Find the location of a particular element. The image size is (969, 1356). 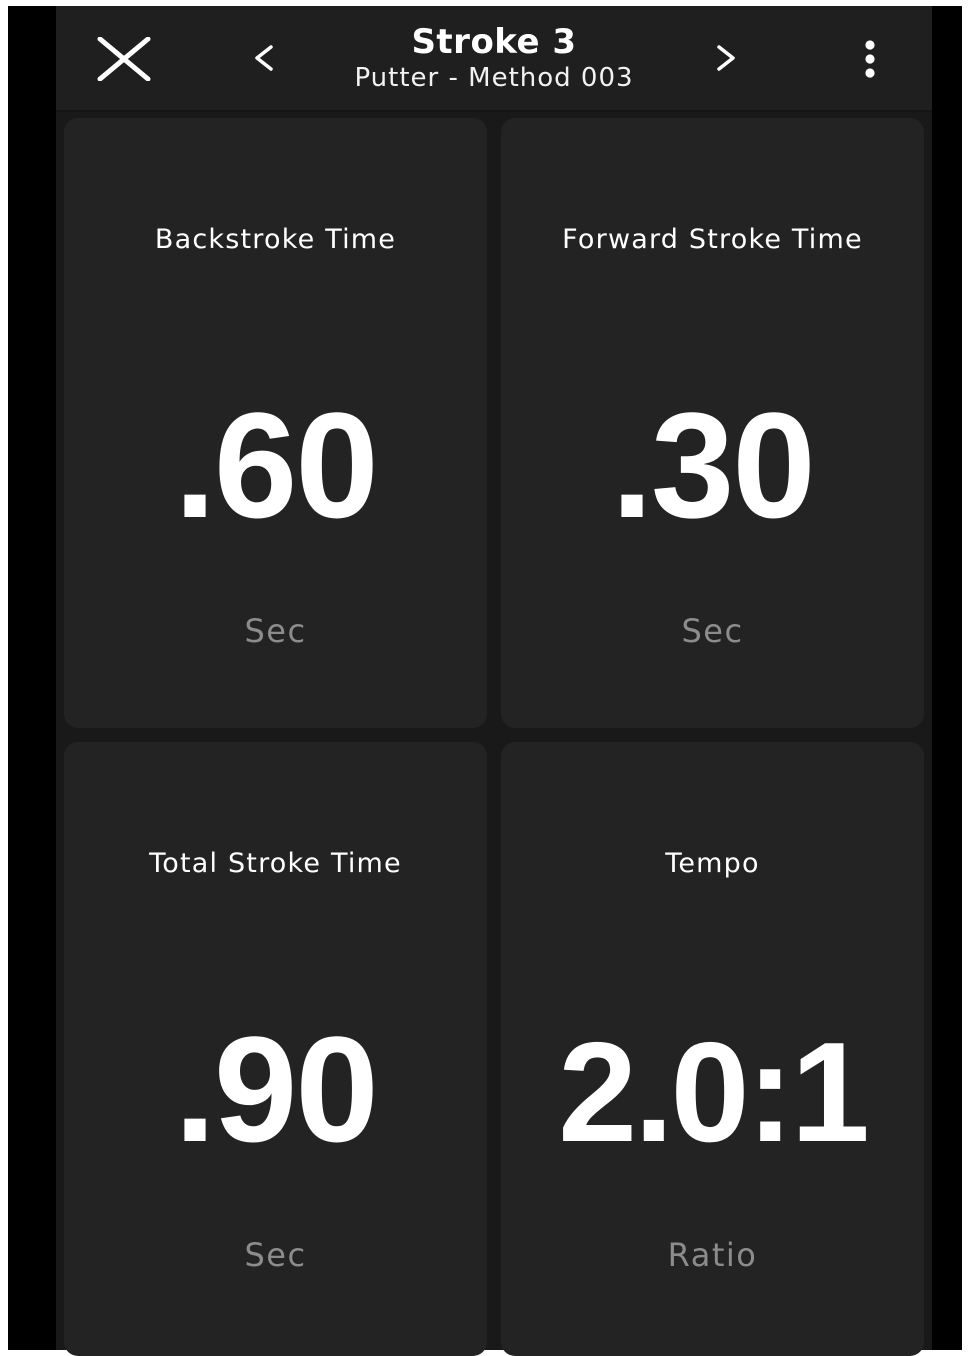

more-options-button is located at coordinates (870, 59).